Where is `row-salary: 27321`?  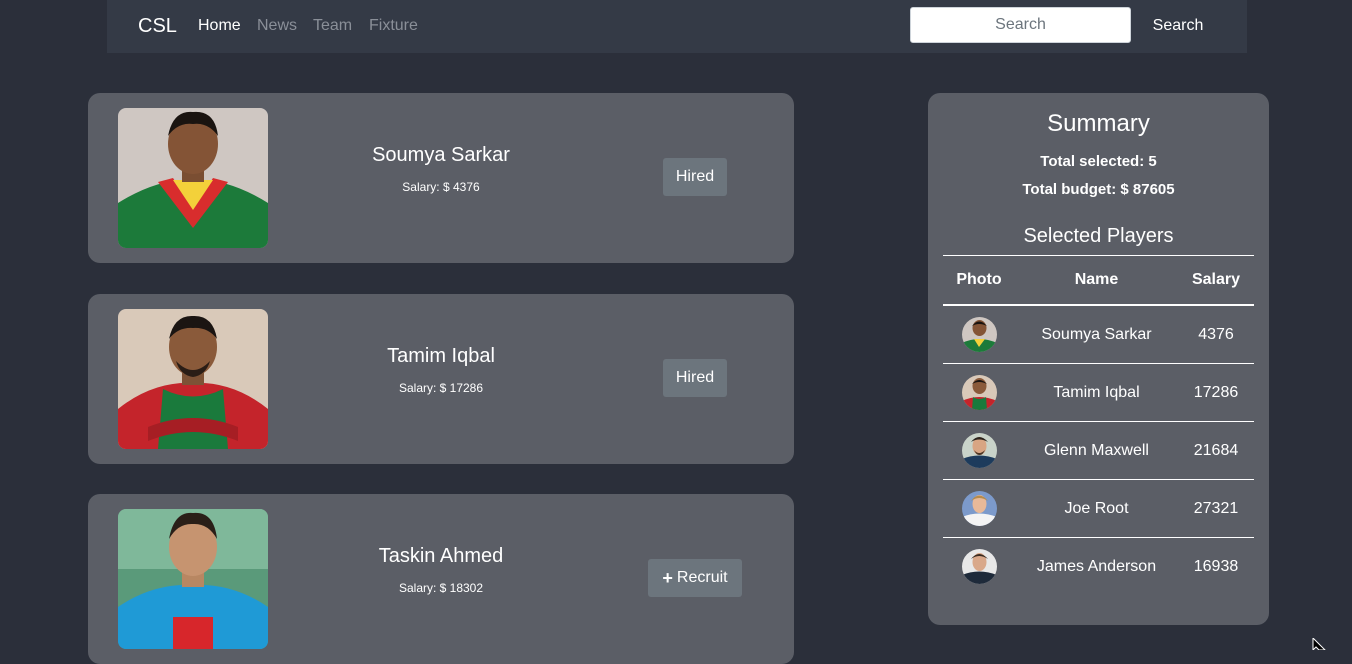
row-salary: 27321 is located at coordinates (1216, 508).